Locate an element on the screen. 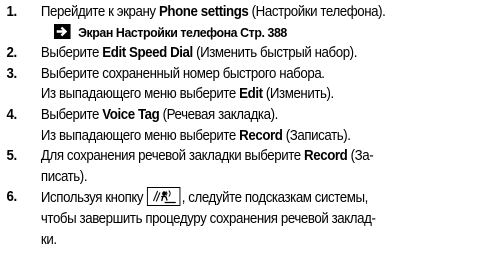 This screenshot has width=479, height=267. step-number: 6. is located at coordinates (12, 197).